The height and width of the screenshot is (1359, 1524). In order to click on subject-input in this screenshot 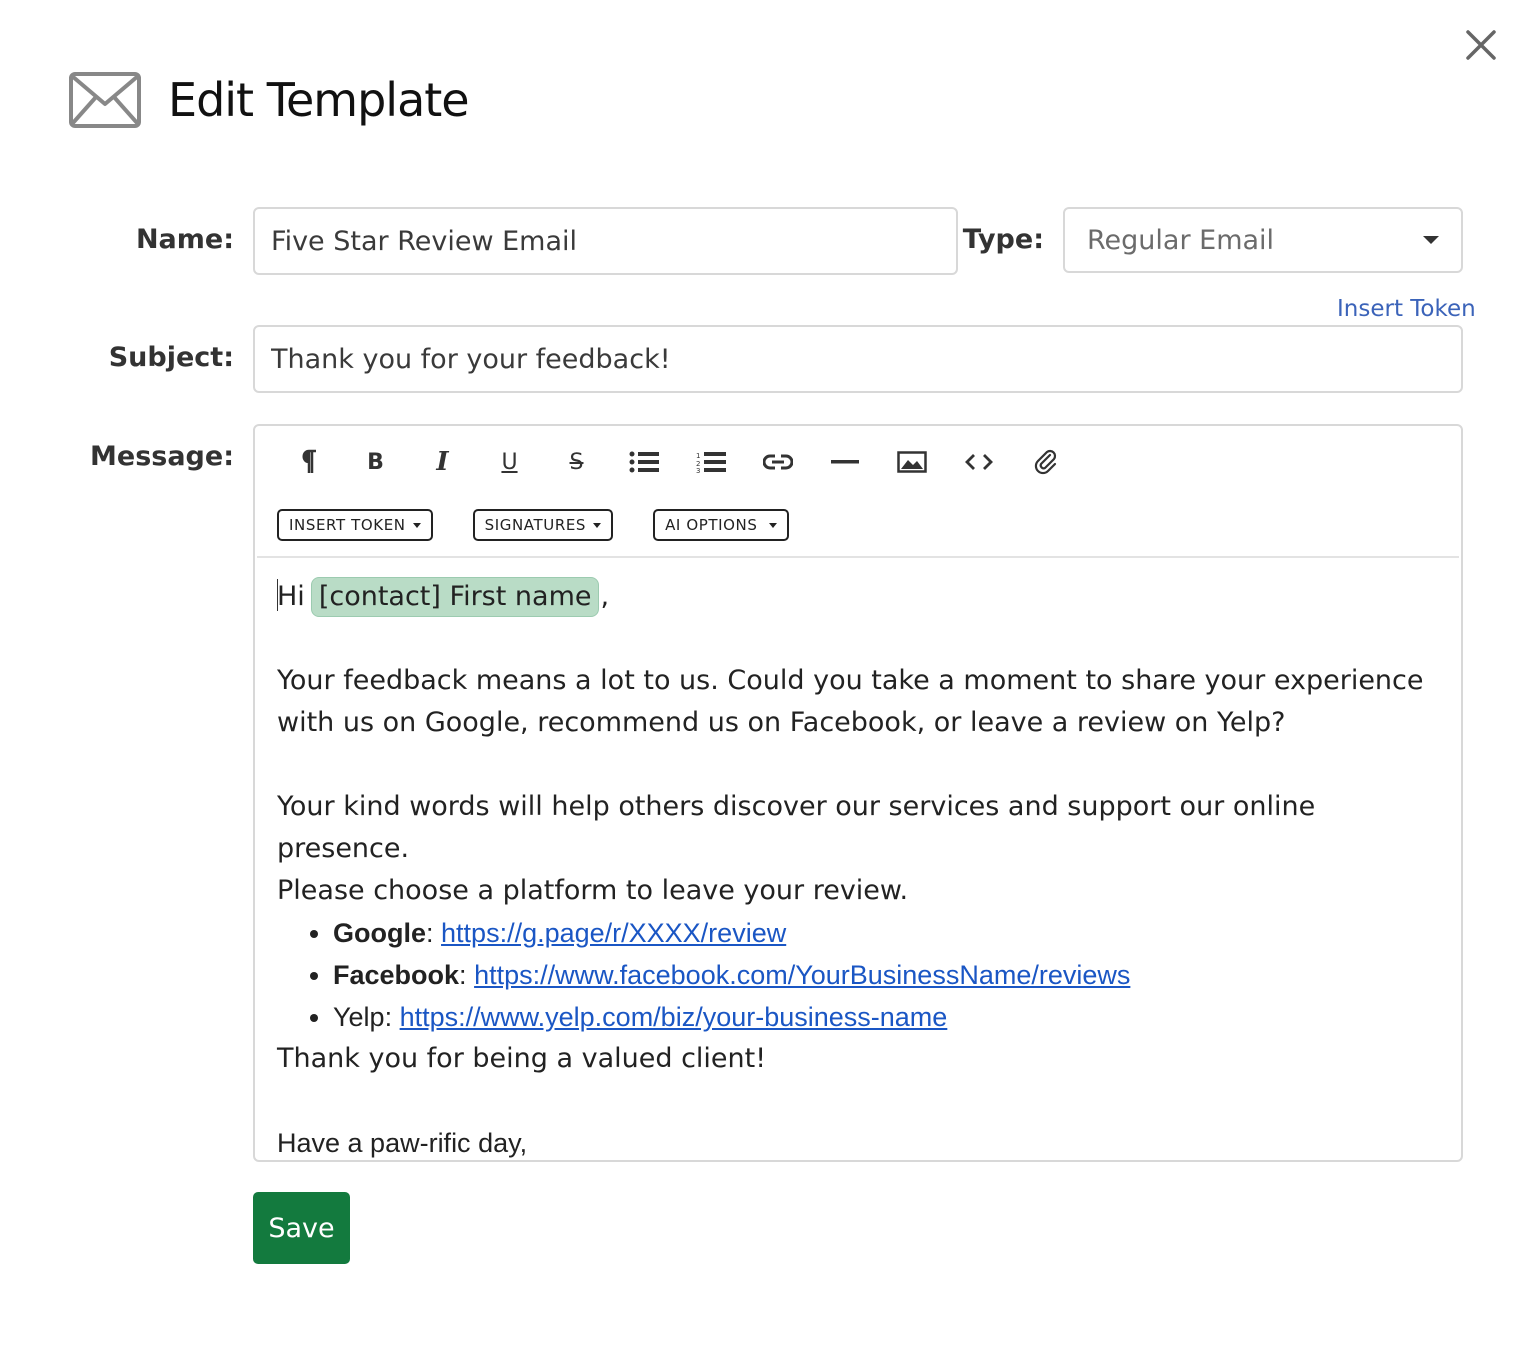, I will do `click(858, 359)`.